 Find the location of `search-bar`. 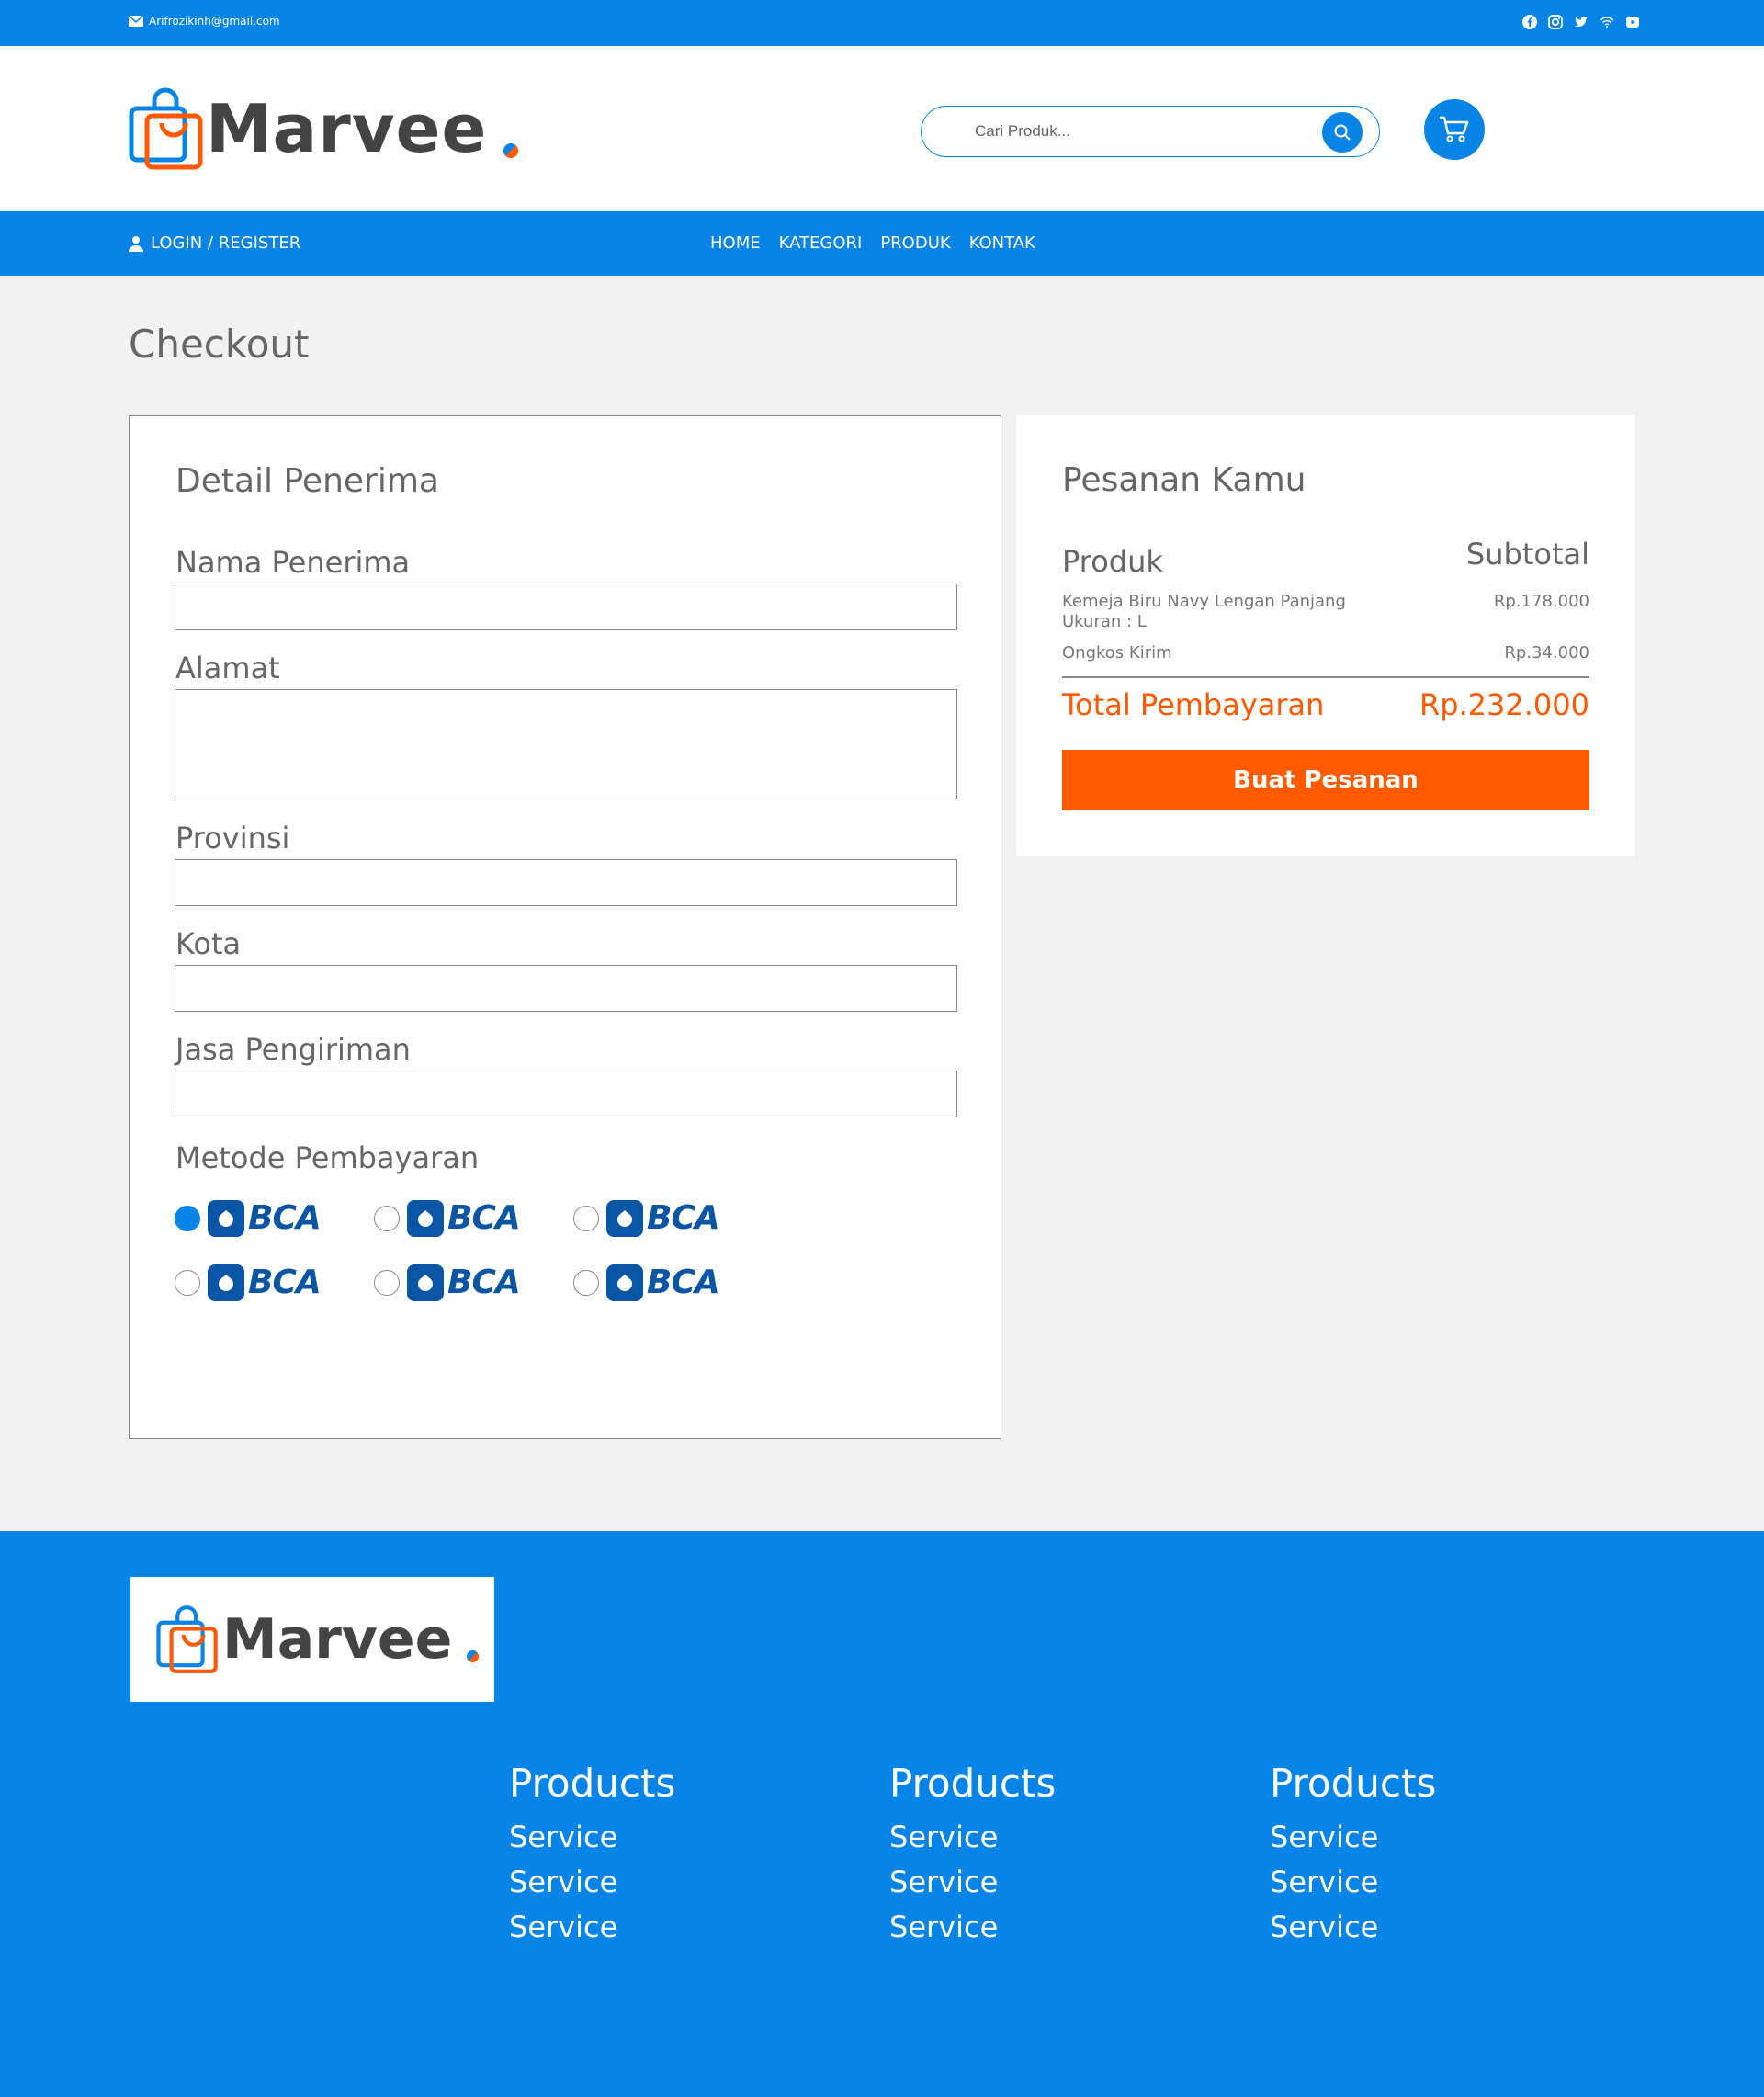

search-bar is located at coordinates (1150, 131).